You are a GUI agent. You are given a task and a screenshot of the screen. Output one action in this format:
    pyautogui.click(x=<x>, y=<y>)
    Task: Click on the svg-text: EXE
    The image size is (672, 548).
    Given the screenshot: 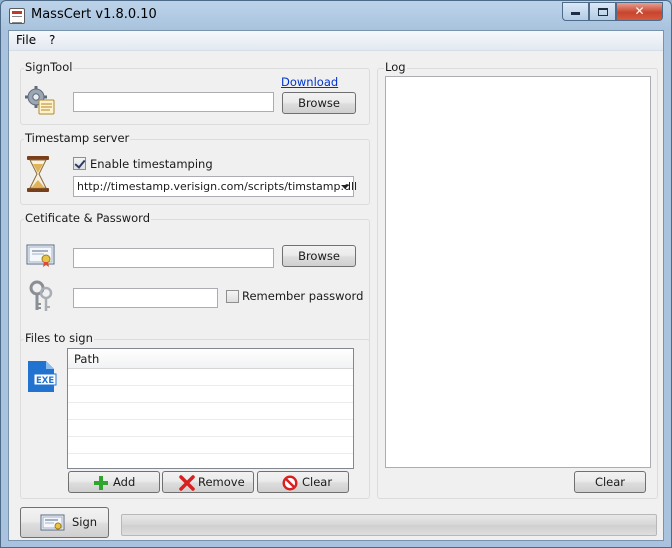 What is the action you would take?
    pyautogui.click(x=45, y=381)
    